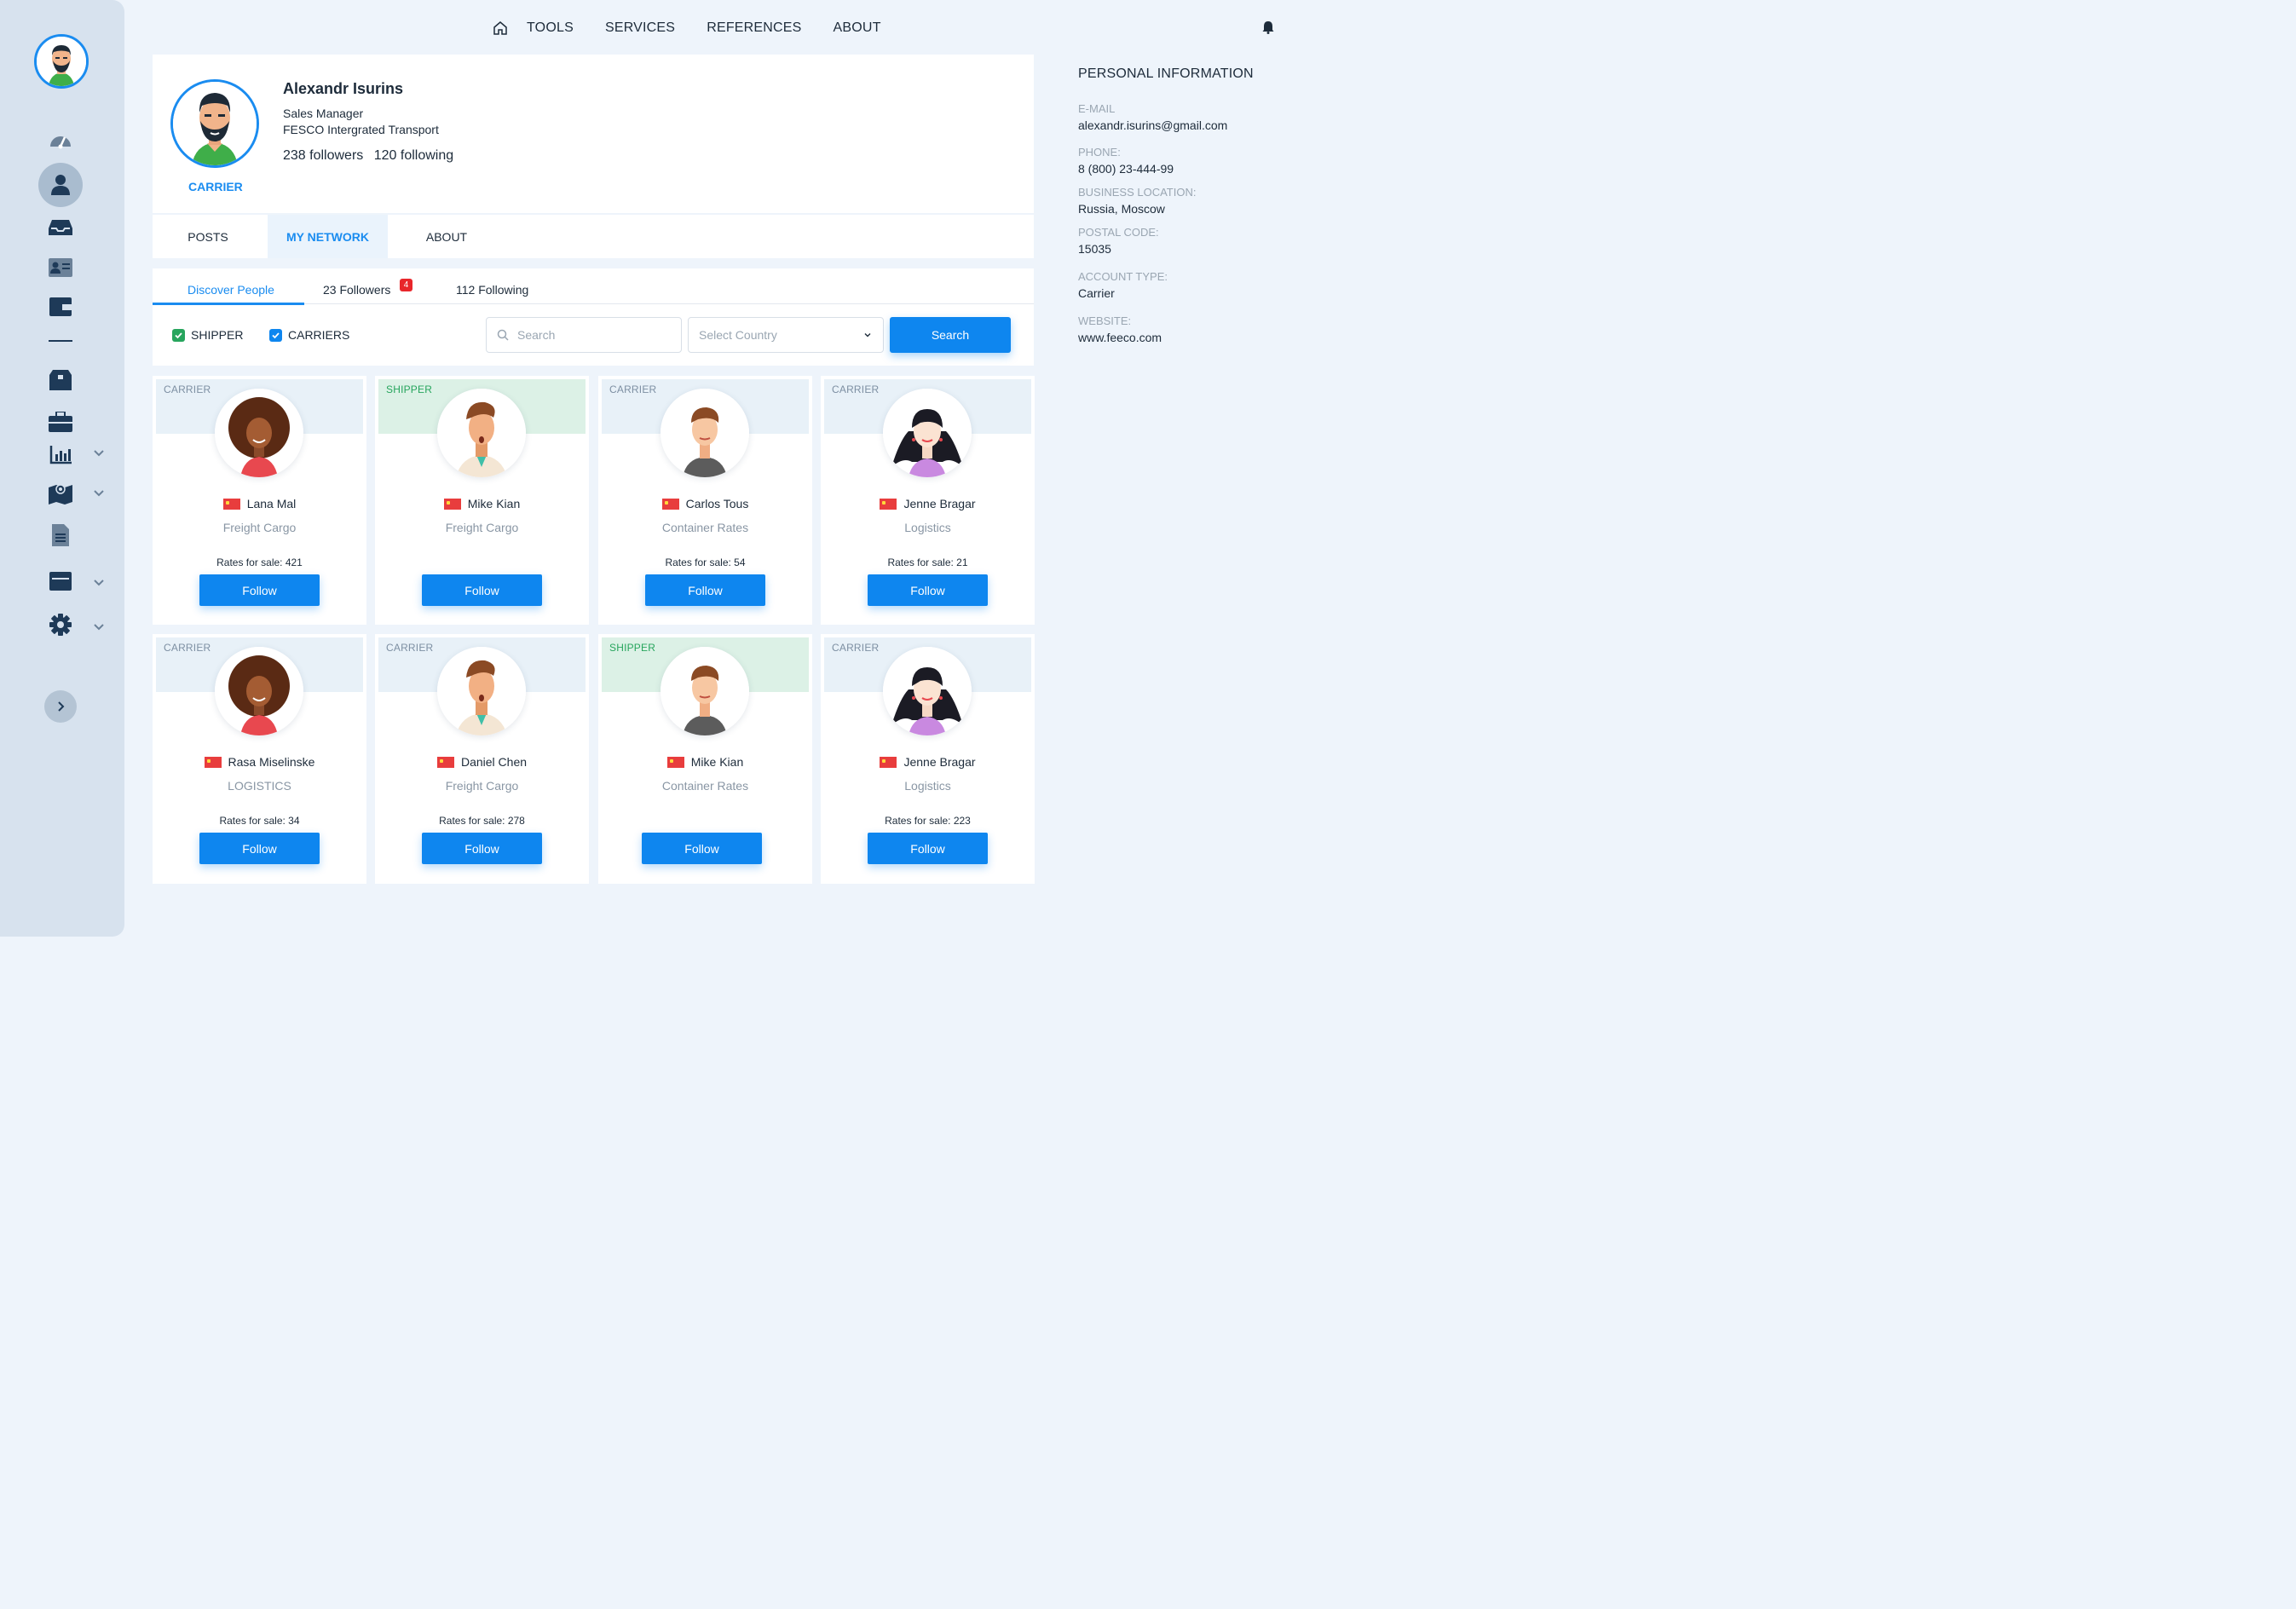 The width and height of the screenshot is (2296, 1609). Describe the element at coordinates (328, 236) in the screenshot. I see `tab-my-network: MY NETWORK` at that location.